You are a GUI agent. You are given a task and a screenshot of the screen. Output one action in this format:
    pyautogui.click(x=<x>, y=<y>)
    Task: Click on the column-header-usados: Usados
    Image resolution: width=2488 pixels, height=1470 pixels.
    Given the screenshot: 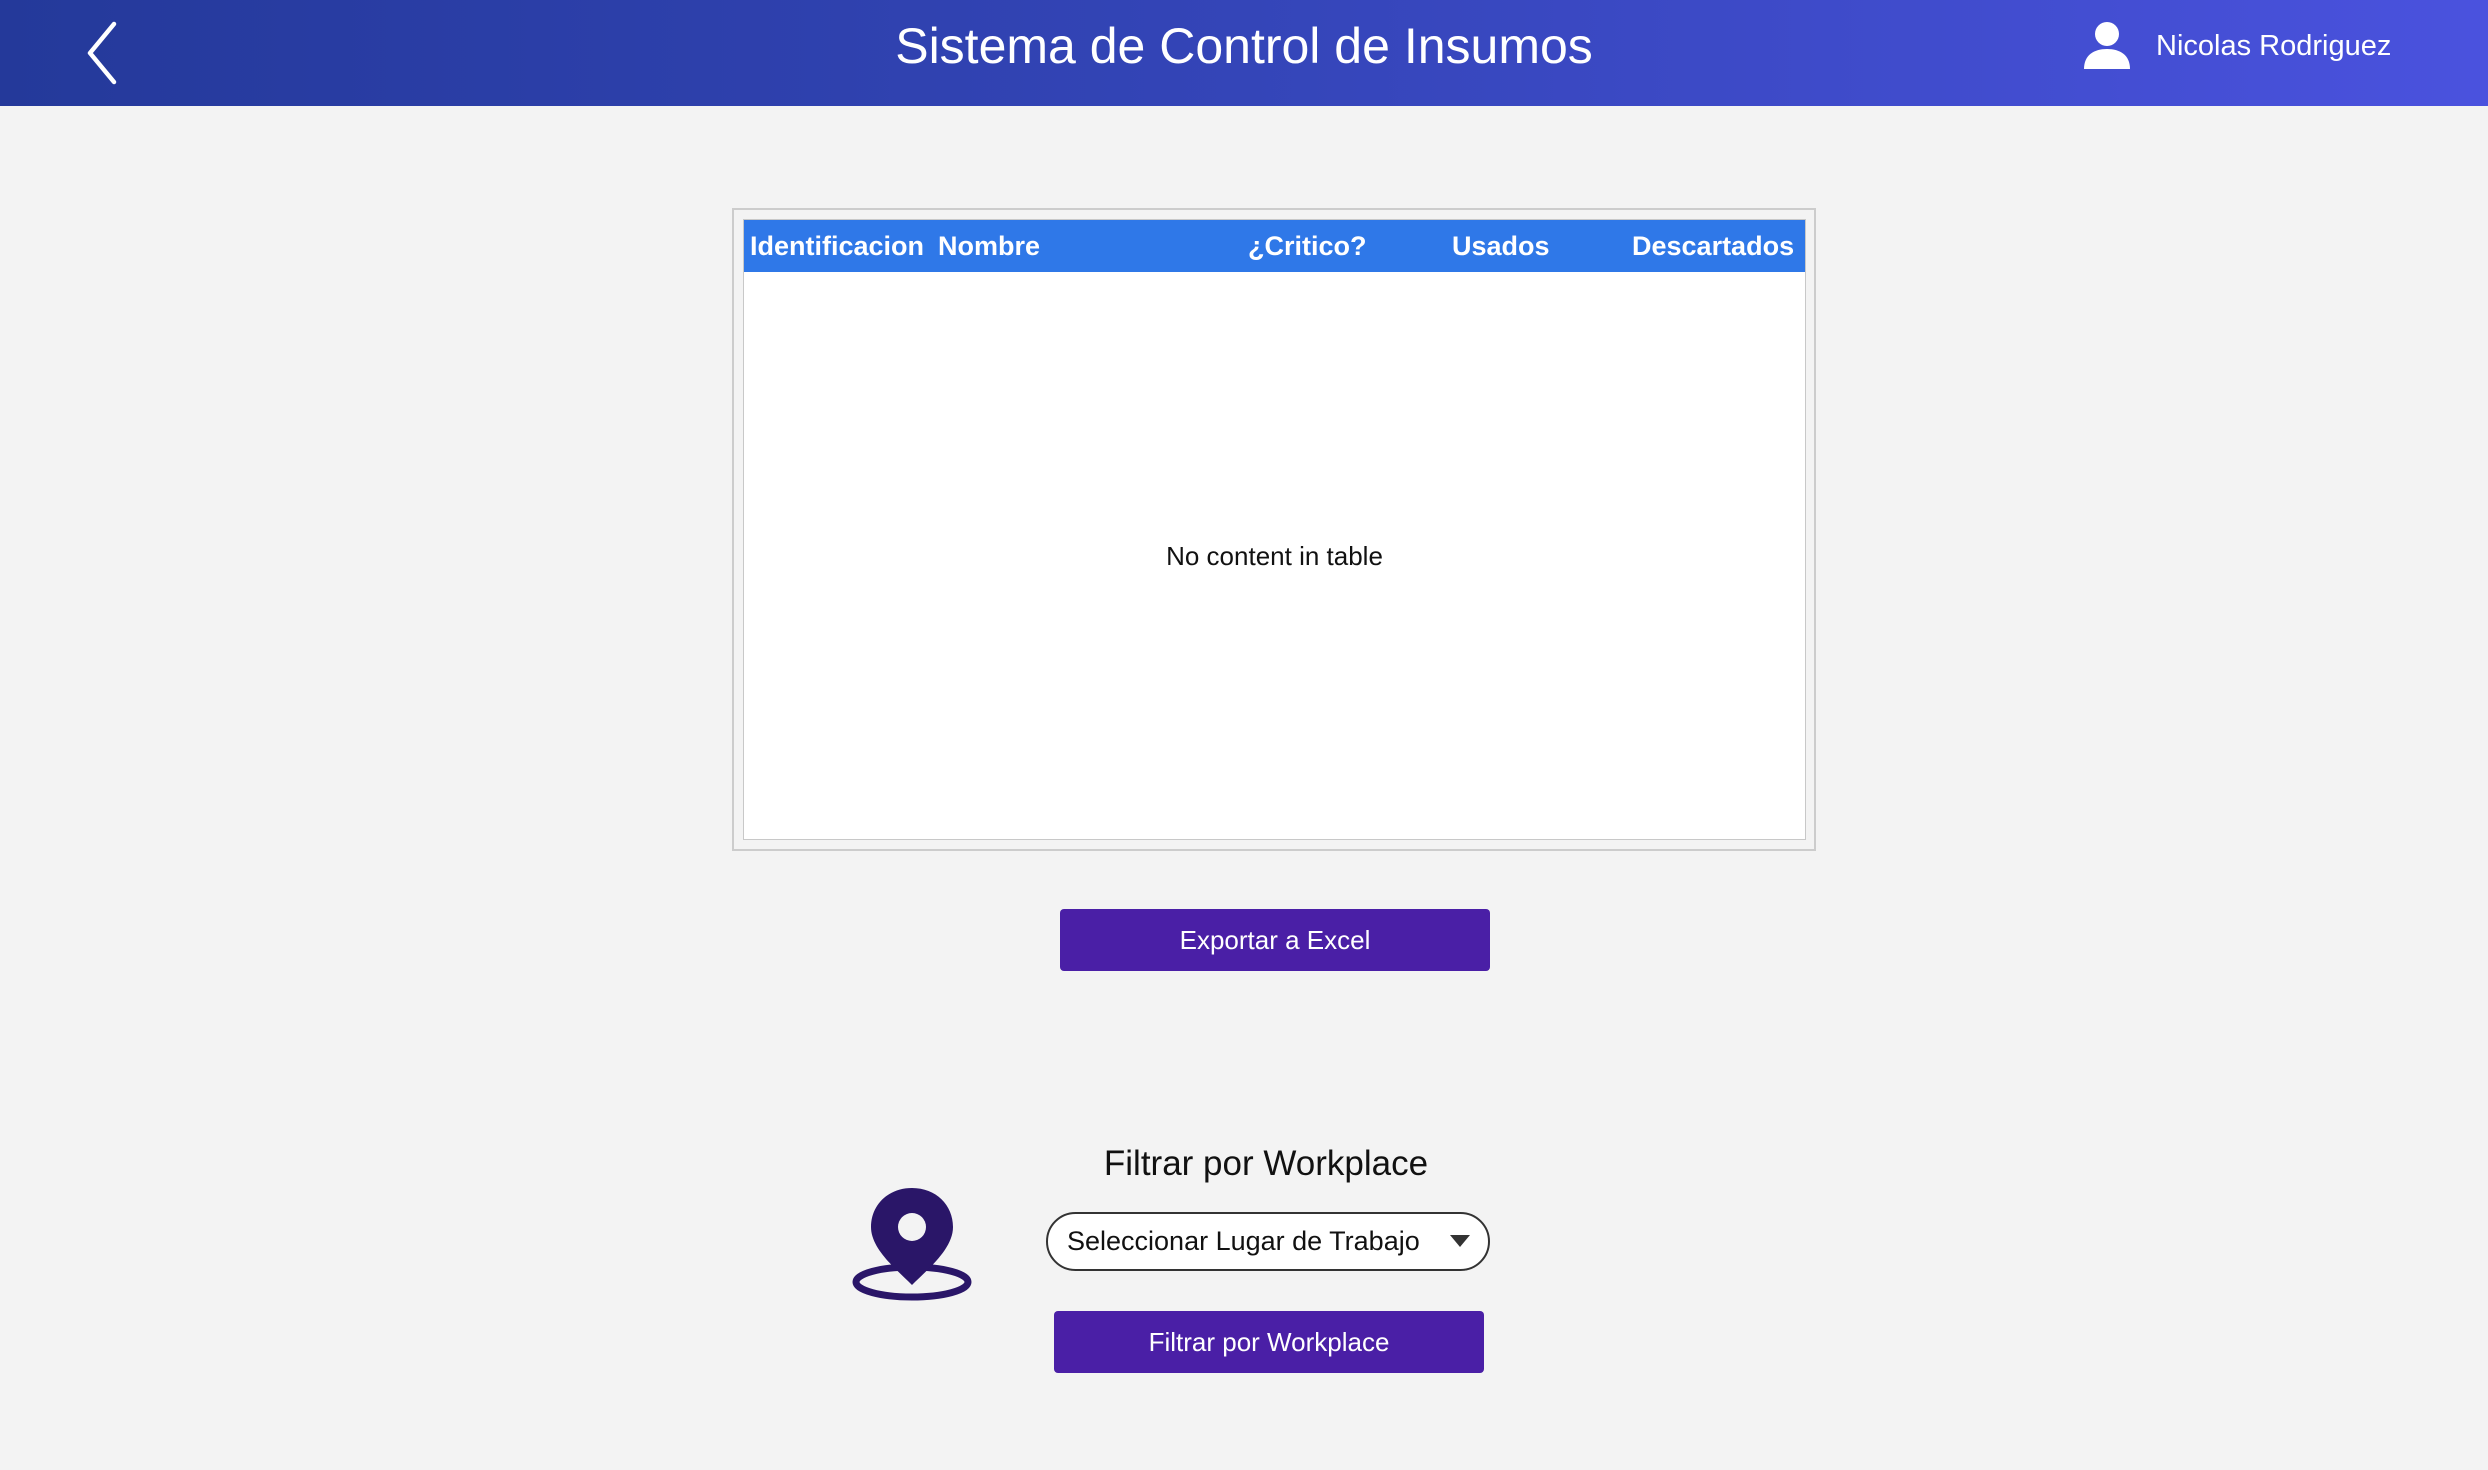 What is the action you would take?
    pyautogui.click(x=1501, y=246)
    